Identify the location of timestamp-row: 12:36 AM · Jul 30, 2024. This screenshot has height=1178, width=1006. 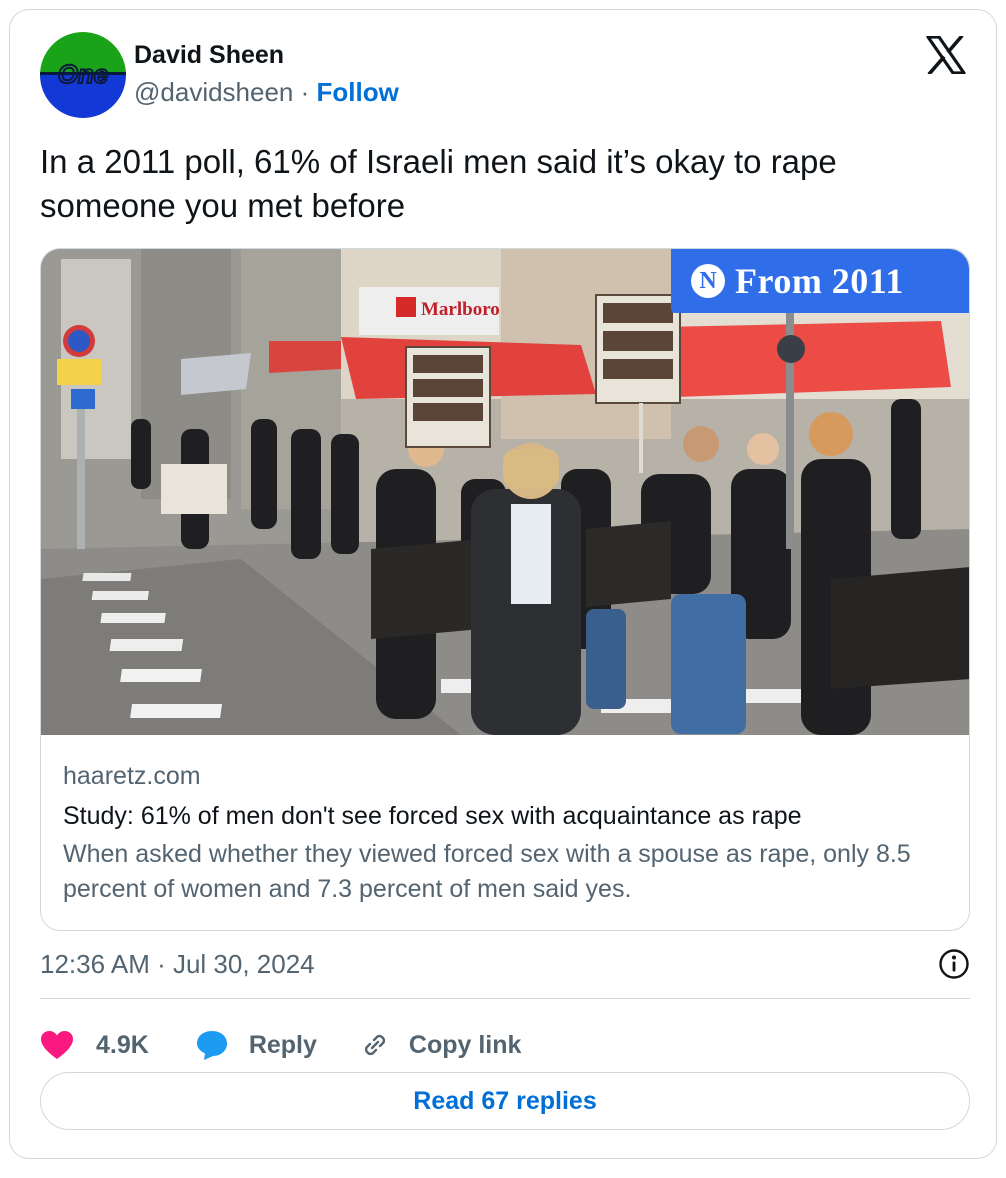
(505, 964).